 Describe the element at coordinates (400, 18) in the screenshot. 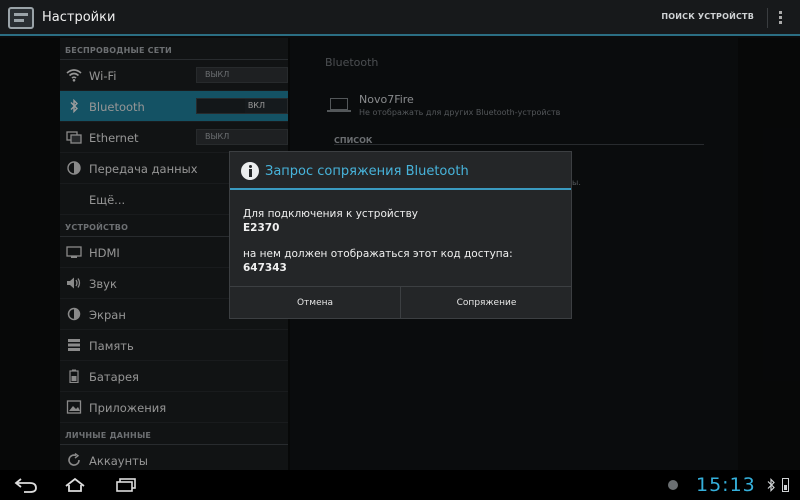

I see `action-bar: Настройки ПОИСК УСТРОЙСТВ` at that location.